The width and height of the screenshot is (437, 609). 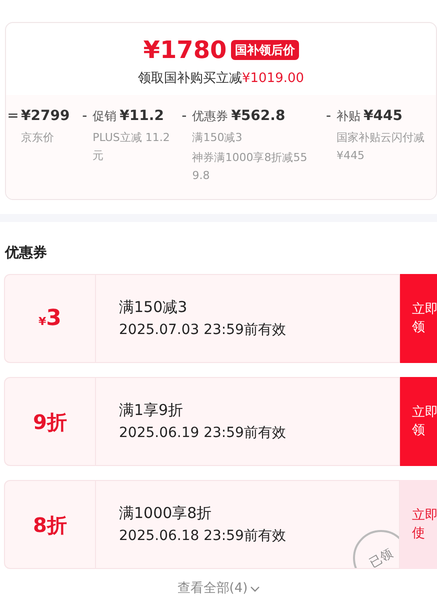 I want to click on coupon-rule: 满1享9折, so click(x=151, y=410).